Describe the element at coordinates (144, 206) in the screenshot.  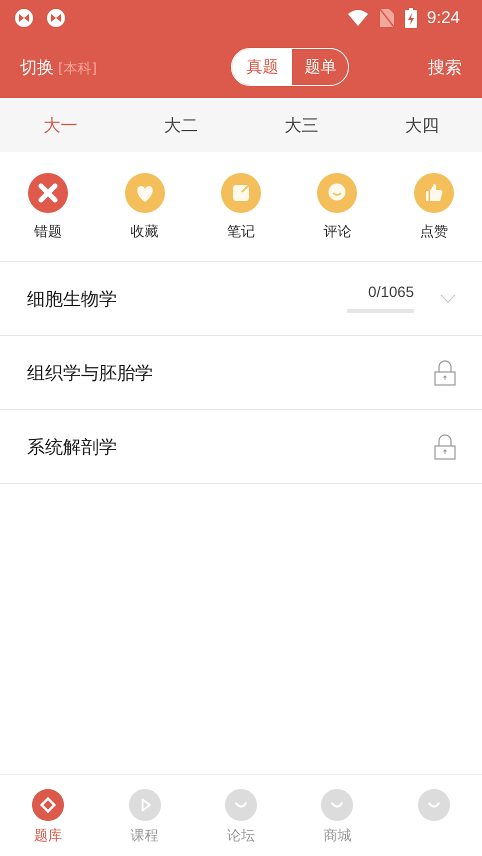
I see `shortcut-button: 收藏` at that location.